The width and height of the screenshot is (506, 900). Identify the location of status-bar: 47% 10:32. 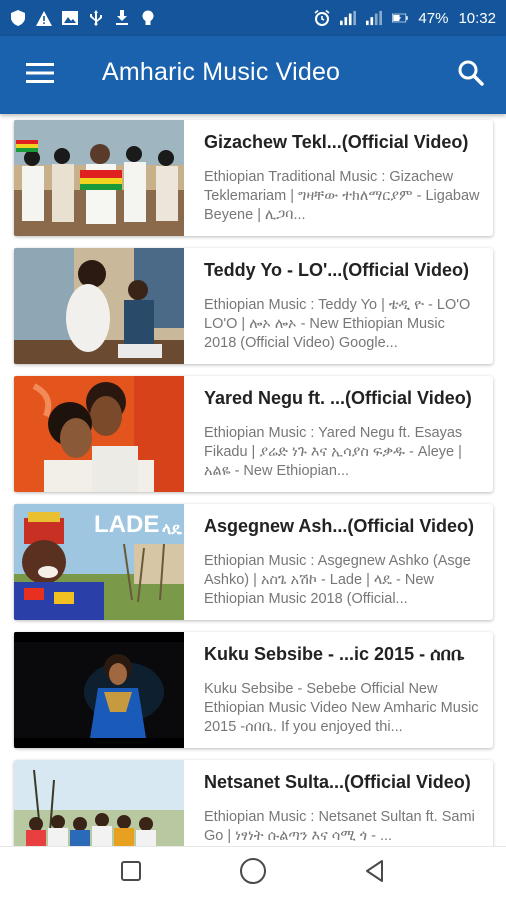
(253, 18).